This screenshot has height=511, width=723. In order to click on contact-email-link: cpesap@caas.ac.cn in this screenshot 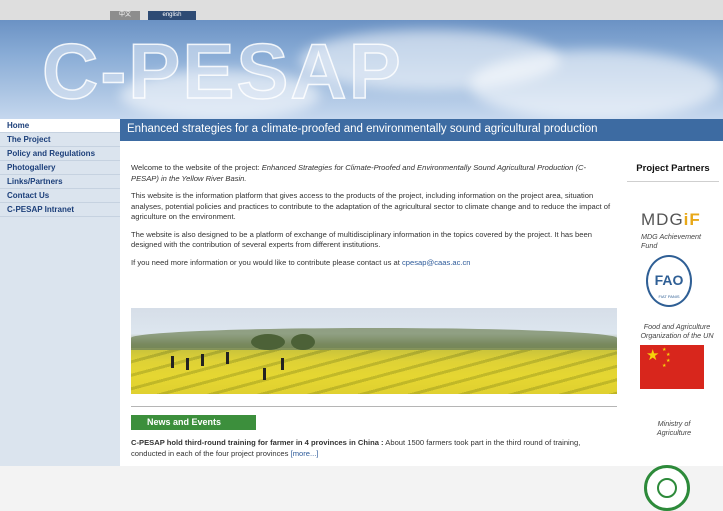, I will do `click(436, 262)`.